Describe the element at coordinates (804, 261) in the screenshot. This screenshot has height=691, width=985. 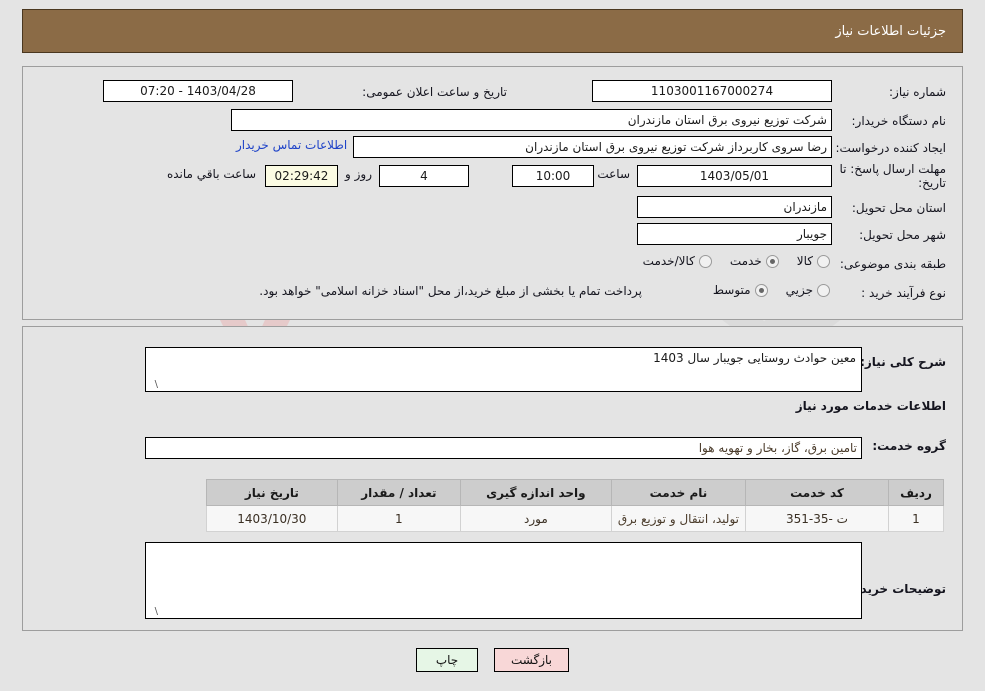
I see `category-radio-kala-label: کالا` at that location.